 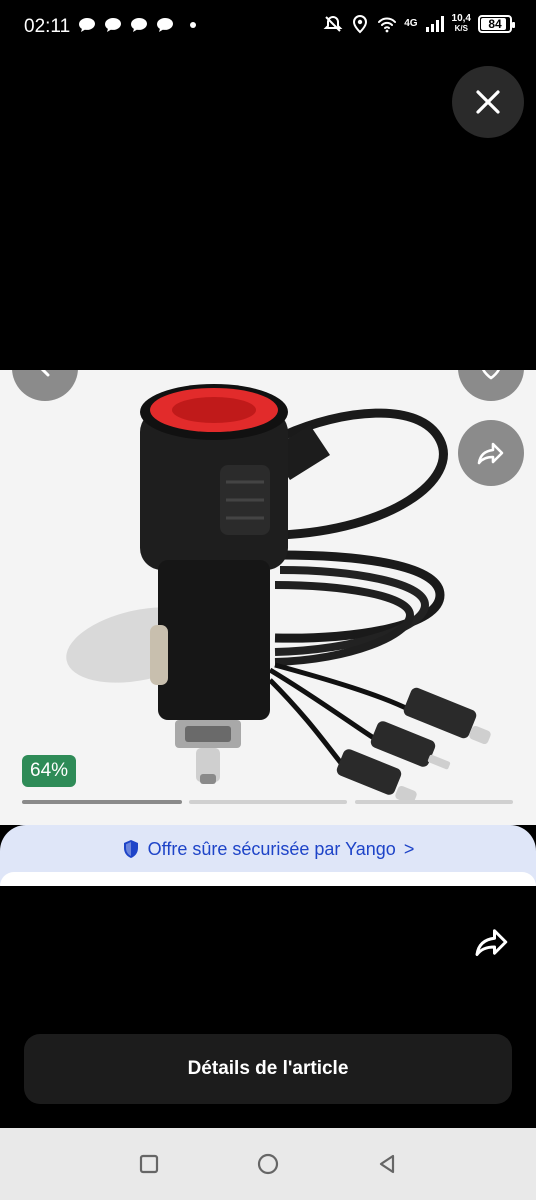 I want to click on recent-apps-button, so click(x=149, y=1164).